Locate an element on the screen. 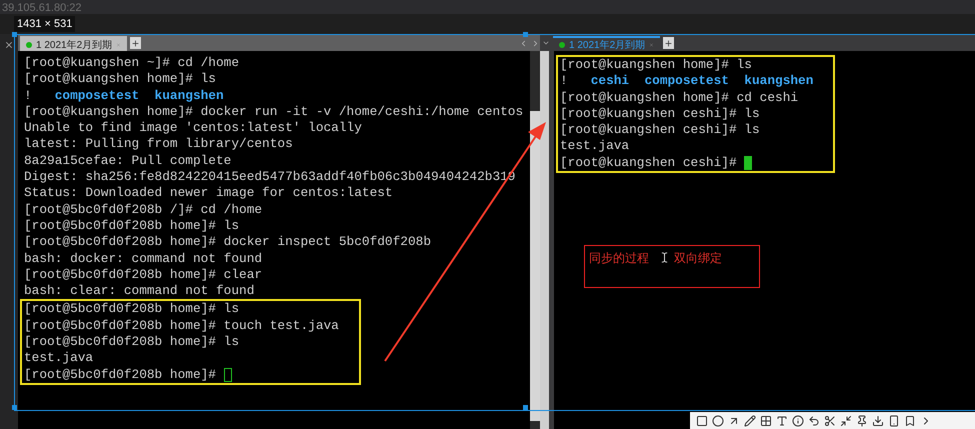  terminal-line: [root@kuangshen home]# cd ceshi is located at coordinates (679, 98).